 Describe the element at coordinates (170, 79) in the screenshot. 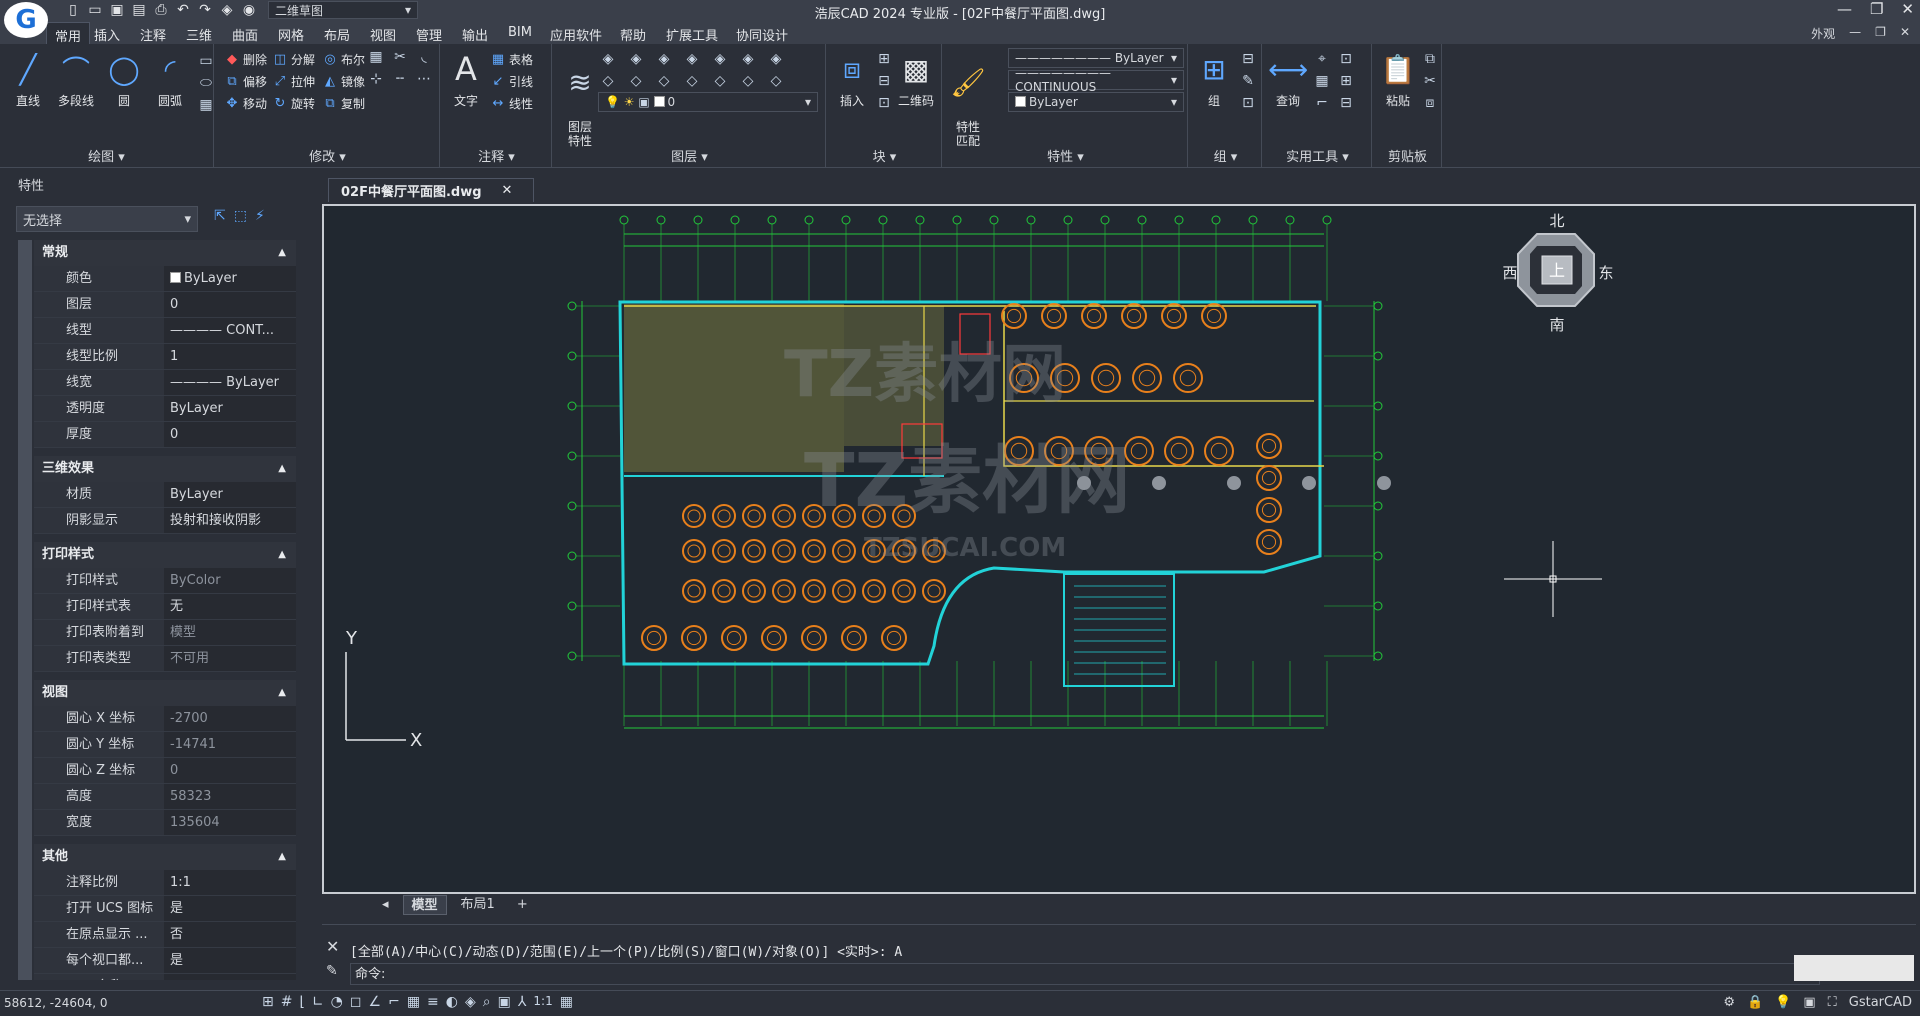

I see `arc-button: ◜ 圆弧` at that location.